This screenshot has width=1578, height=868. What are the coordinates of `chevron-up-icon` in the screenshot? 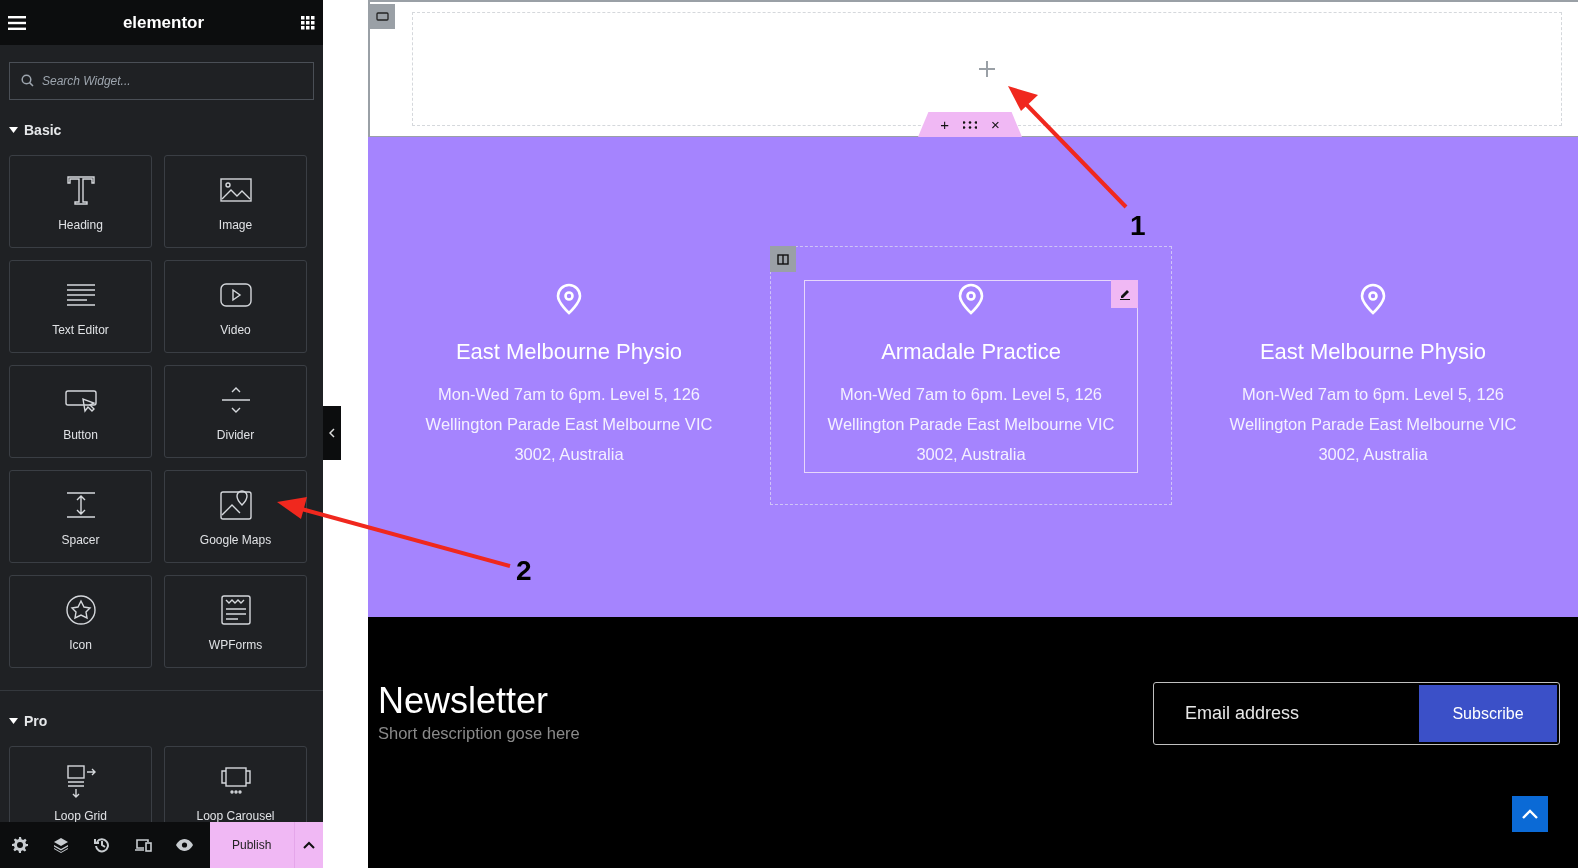 It's located at (1530, 814).